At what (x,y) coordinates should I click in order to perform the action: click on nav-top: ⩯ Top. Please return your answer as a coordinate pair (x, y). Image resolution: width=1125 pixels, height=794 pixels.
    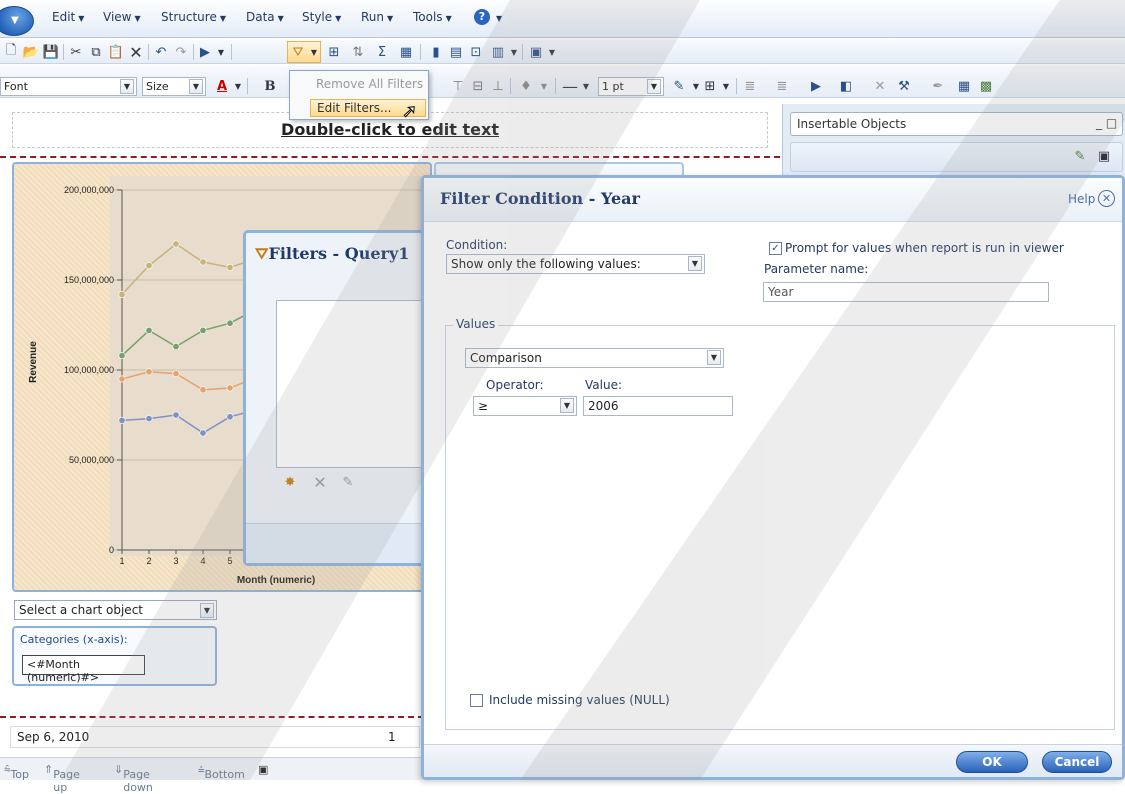
    Looking at the image, I should click on (16, 772).